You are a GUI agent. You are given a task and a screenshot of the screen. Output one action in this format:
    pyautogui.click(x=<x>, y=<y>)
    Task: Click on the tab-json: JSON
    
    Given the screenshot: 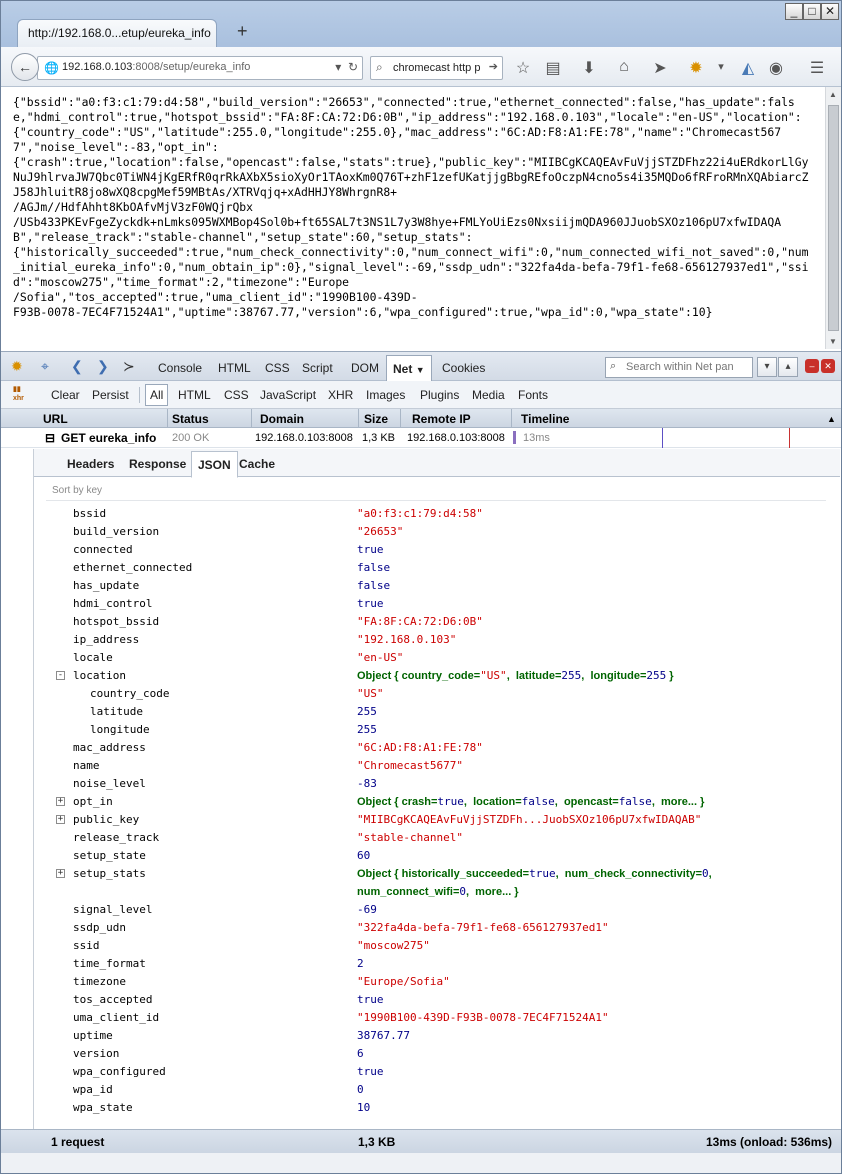 What is the action you would take?
    pyautogui.click(x=214, y=464)
    